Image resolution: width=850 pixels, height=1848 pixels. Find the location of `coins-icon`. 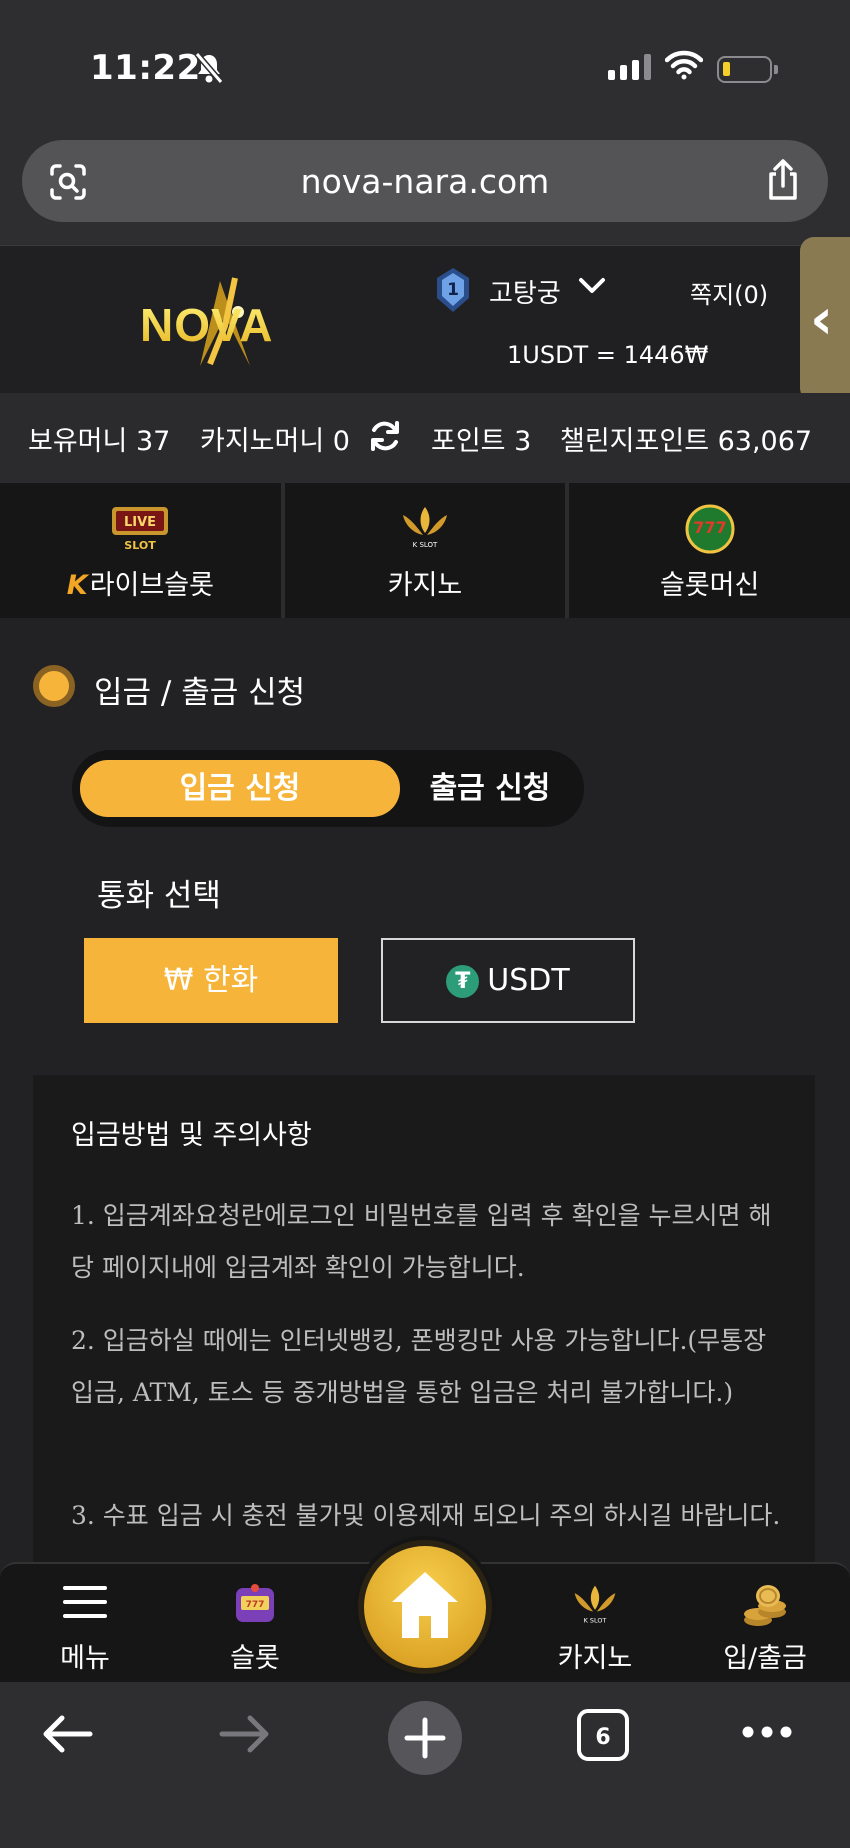

coins-icon is located at coordinates (765, 1605).